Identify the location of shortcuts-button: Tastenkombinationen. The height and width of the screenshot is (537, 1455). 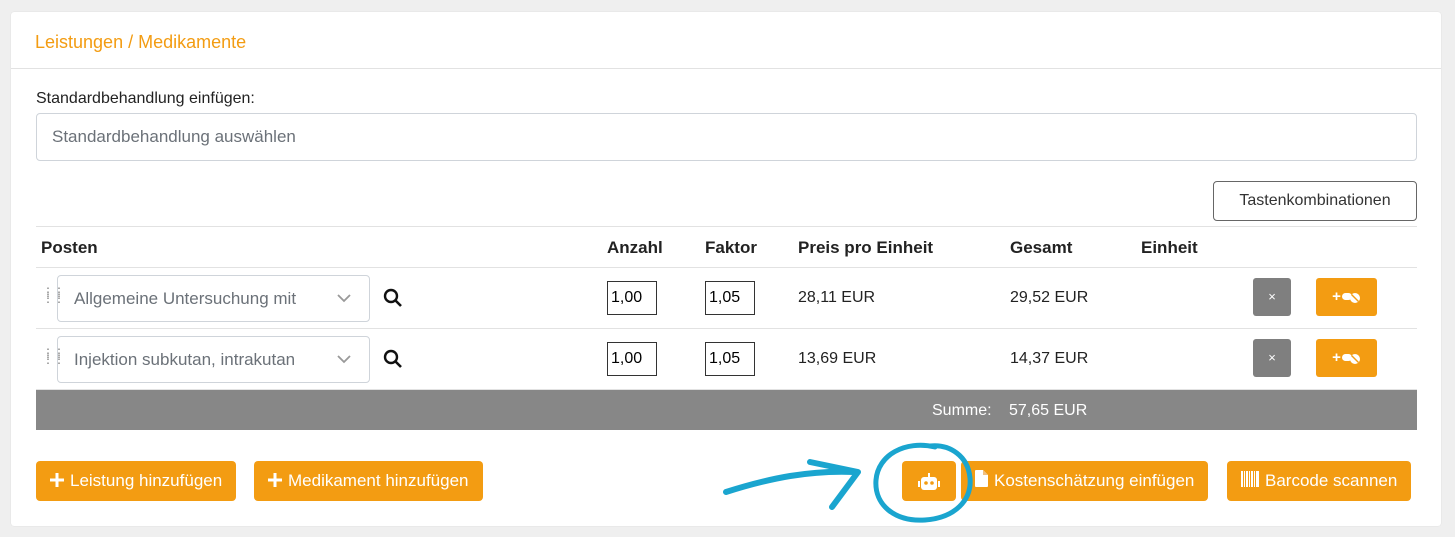
(1315, 201).